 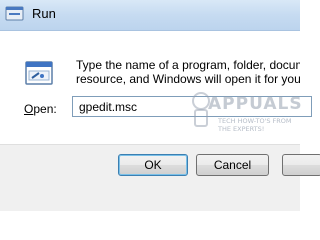 I want to click on watermark-tagline: TECH HOW-TO'S FROM THE EXPERTS!, so click(x=258, y=125).